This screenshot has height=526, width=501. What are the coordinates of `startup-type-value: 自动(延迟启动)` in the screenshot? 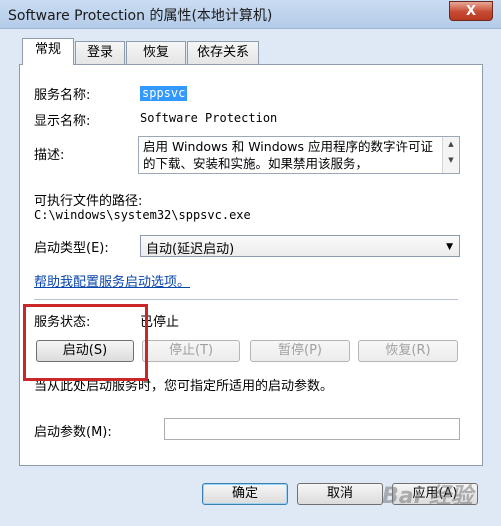 It's located at (190, 249).